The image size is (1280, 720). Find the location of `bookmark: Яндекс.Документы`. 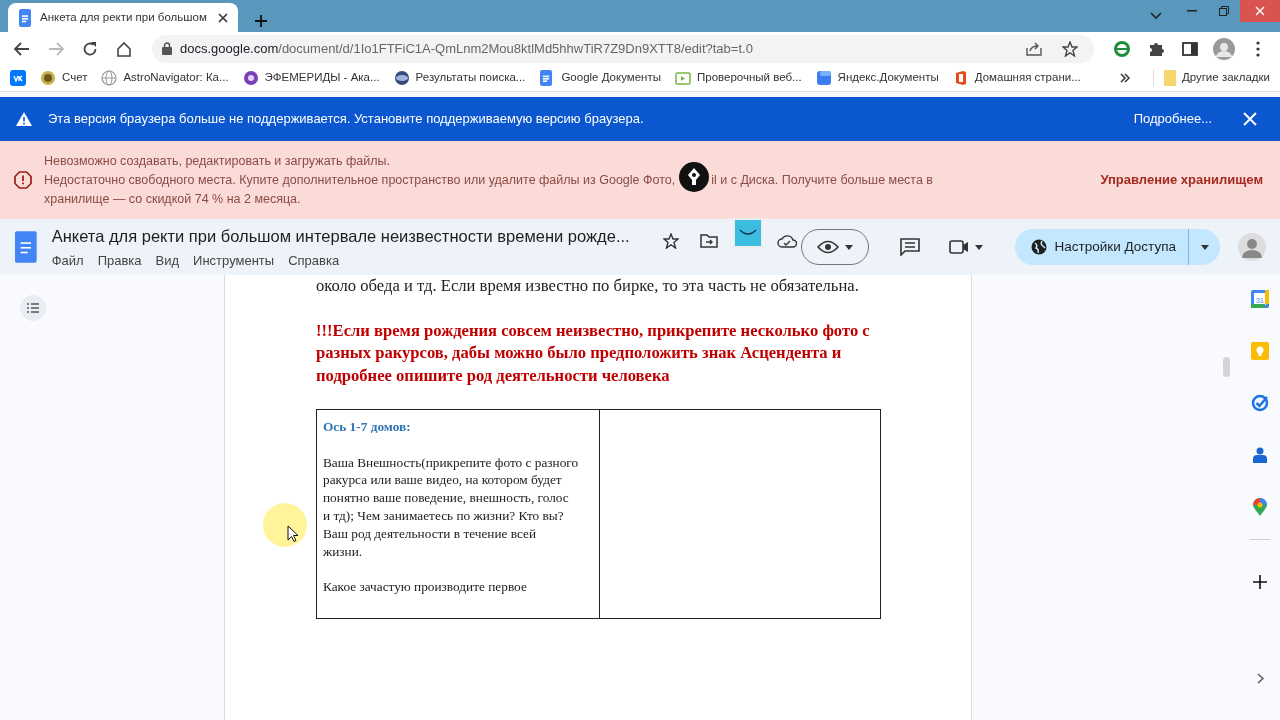

bookmark: Яндекс.Документы is located at coordinates (877, 78).